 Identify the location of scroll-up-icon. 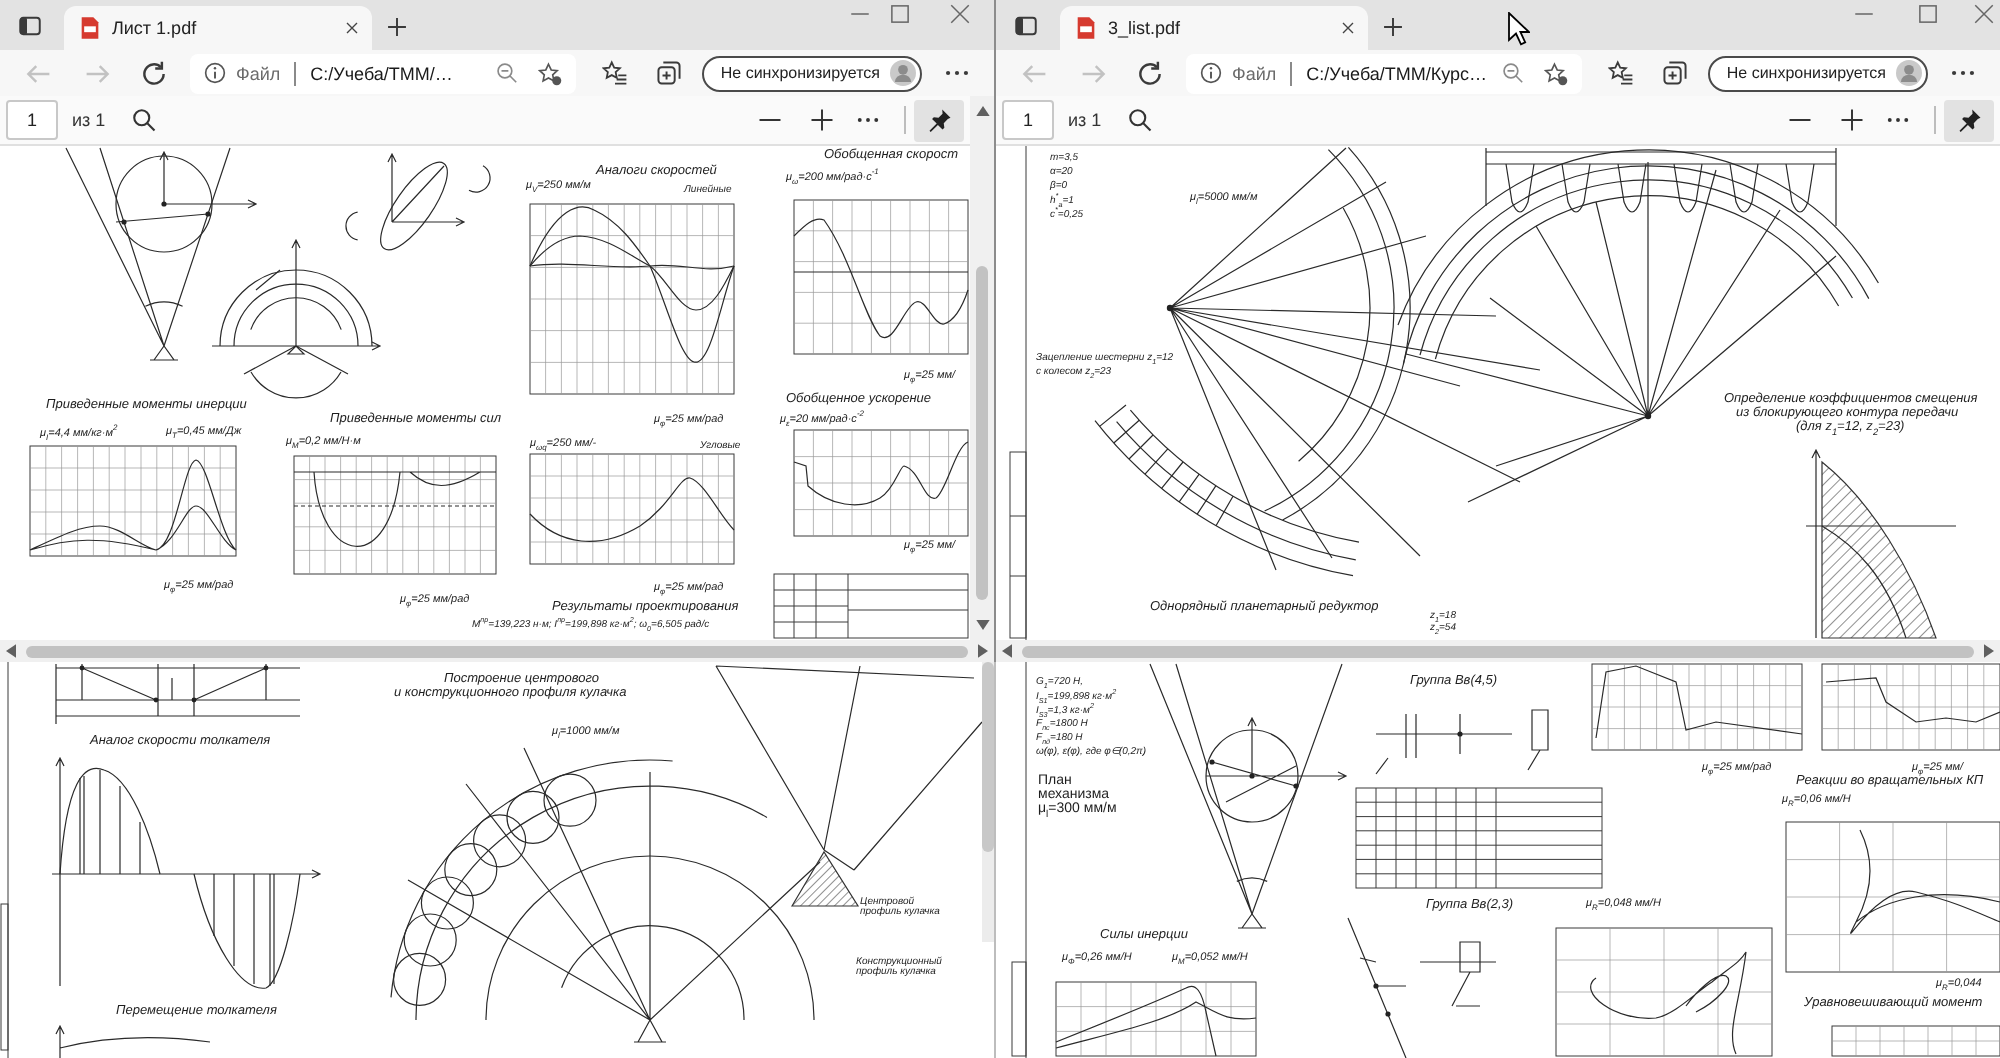
(982, 111).